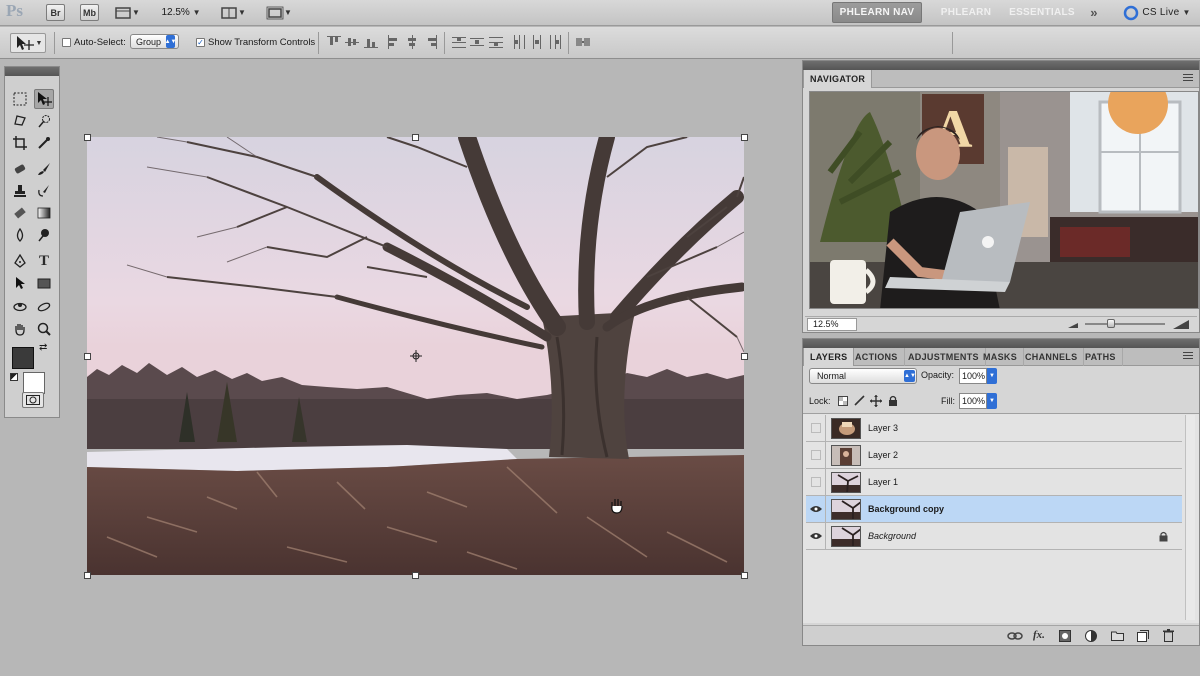  What do you see at coordinates (55, 12) in the screenshot?
I see `bridge-button: Br` at bounding box center [55, 12].